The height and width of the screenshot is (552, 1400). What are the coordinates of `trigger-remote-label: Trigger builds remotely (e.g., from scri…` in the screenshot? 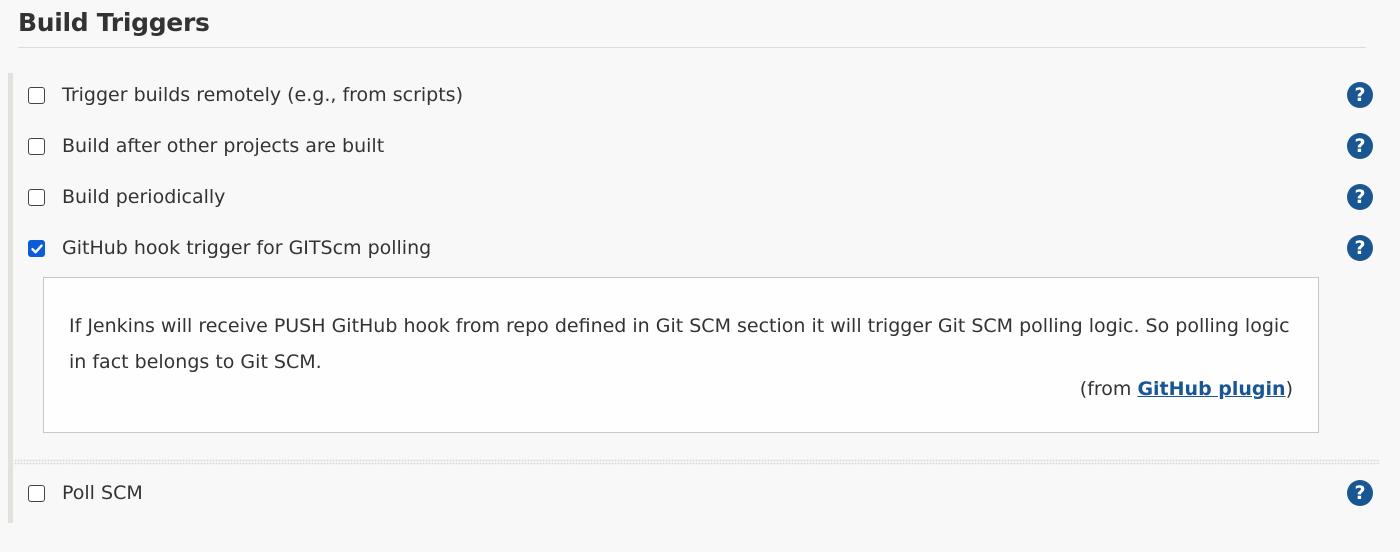 It's located at (262, 95).